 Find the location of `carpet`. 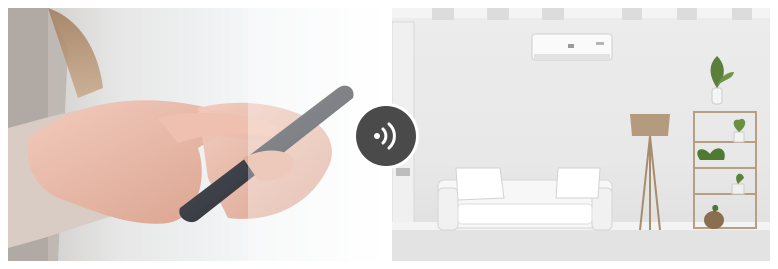

carpet is located at coordinates (581, 245).